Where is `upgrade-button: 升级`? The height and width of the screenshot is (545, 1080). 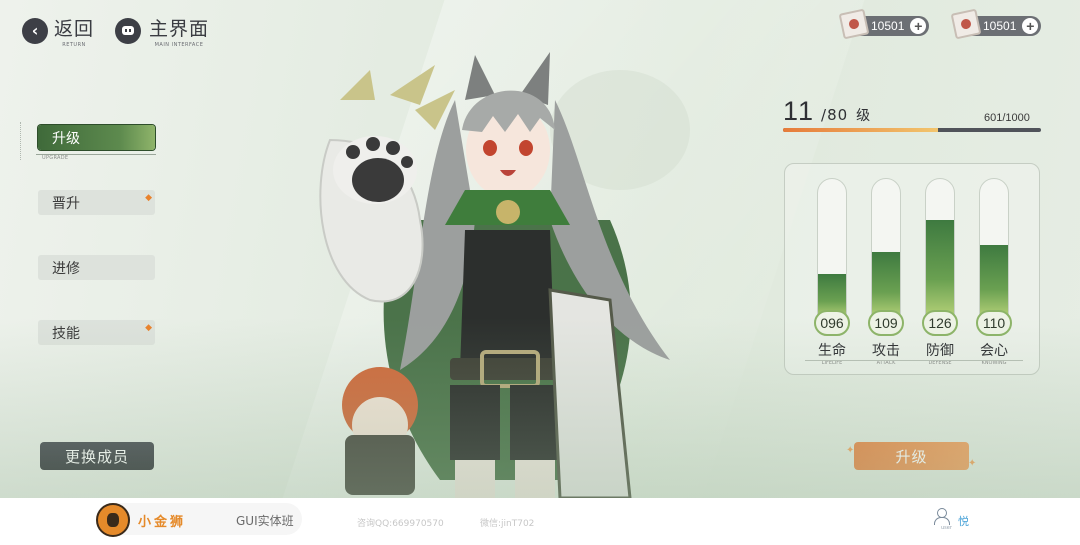 upgrade-button: 升级 is located at coordinates (911, 456).